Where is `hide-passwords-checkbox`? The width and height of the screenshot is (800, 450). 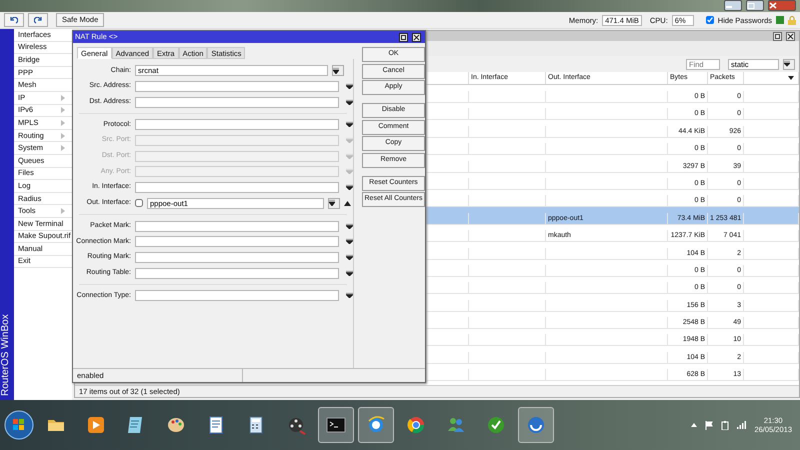
hide-passwords-checkbox is located at coordinates (710, 20).